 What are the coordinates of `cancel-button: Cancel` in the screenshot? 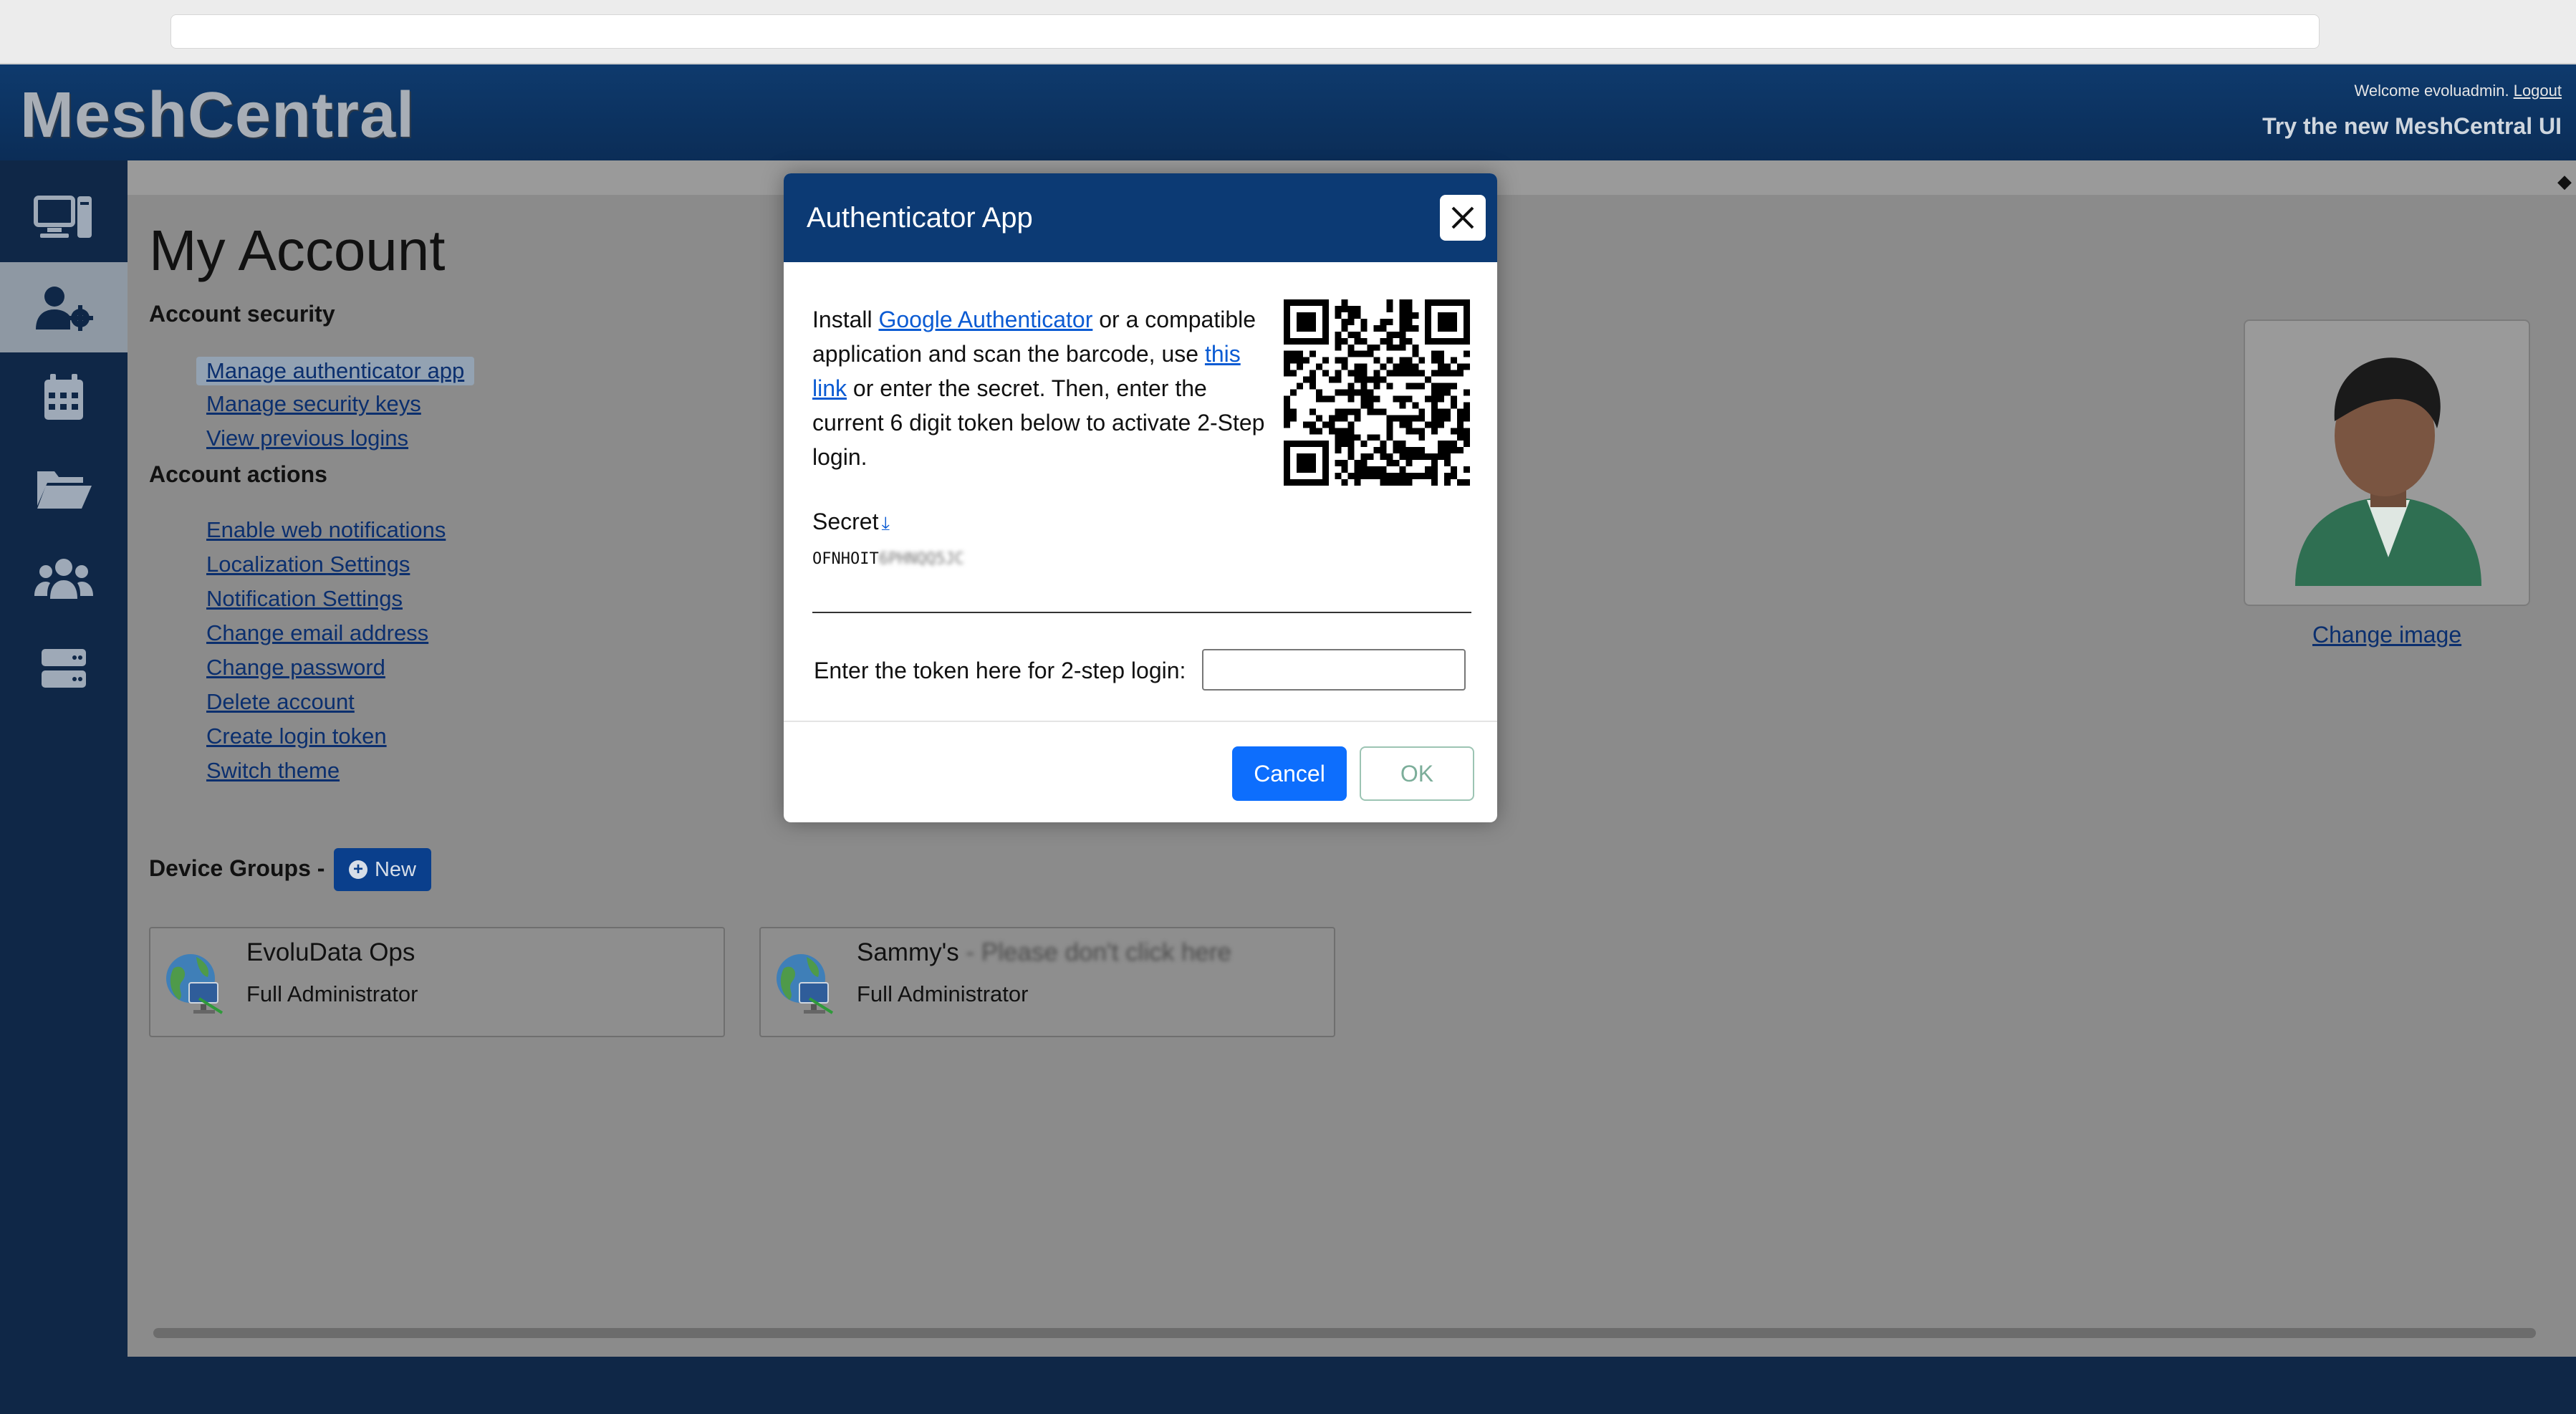 It's located at (1290, 773).